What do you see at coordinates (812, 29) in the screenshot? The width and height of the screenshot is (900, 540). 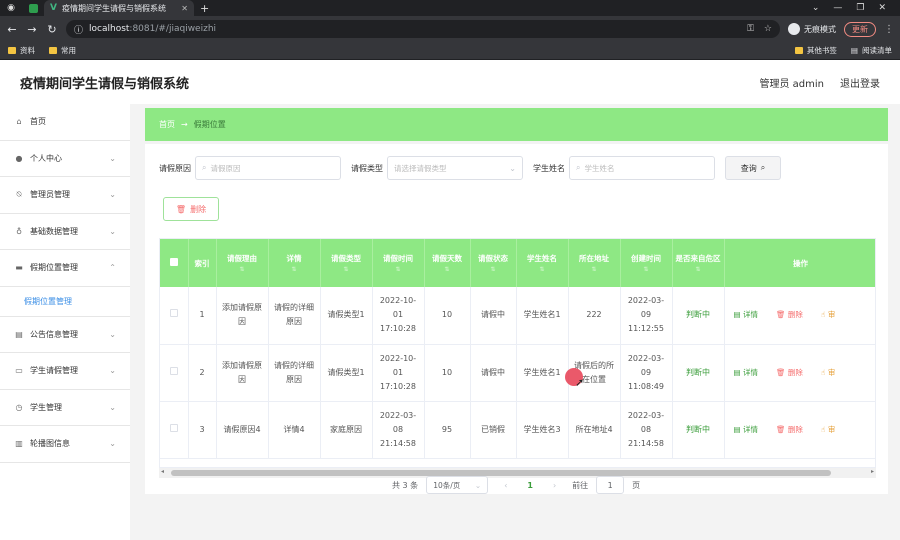 I see `incognito-indicator: 无痕模式` at bounding box center [812, 29].